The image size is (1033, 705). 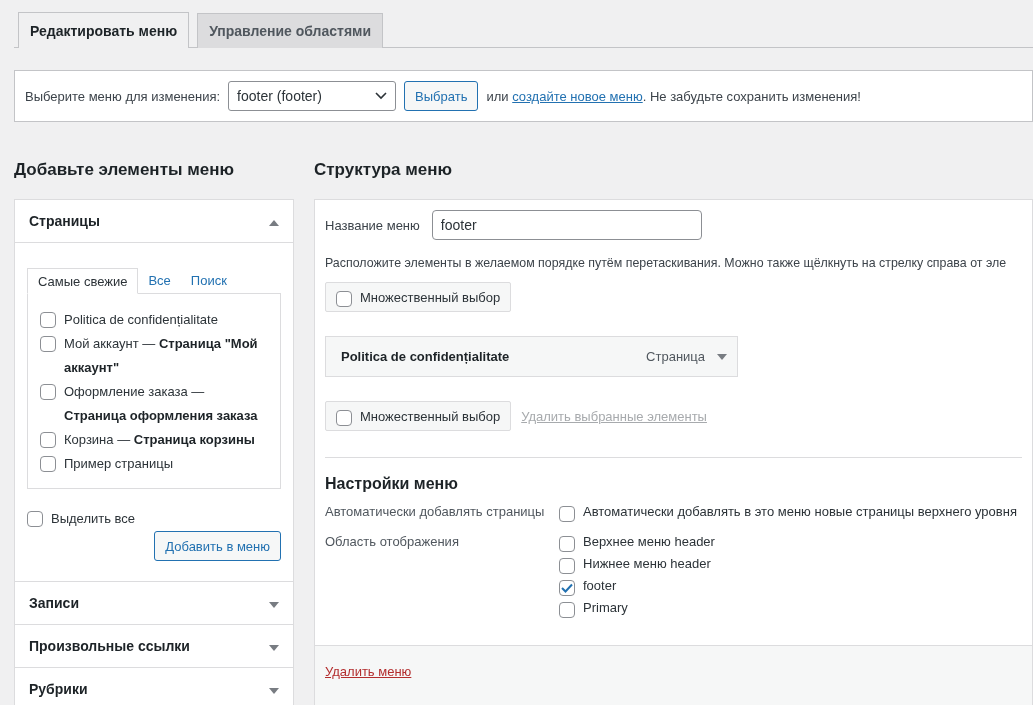 What do you see at coordinates (93, 519) in the screenshot?
I see `select-all-label: Выделить все` at bounding box center [93, 519].